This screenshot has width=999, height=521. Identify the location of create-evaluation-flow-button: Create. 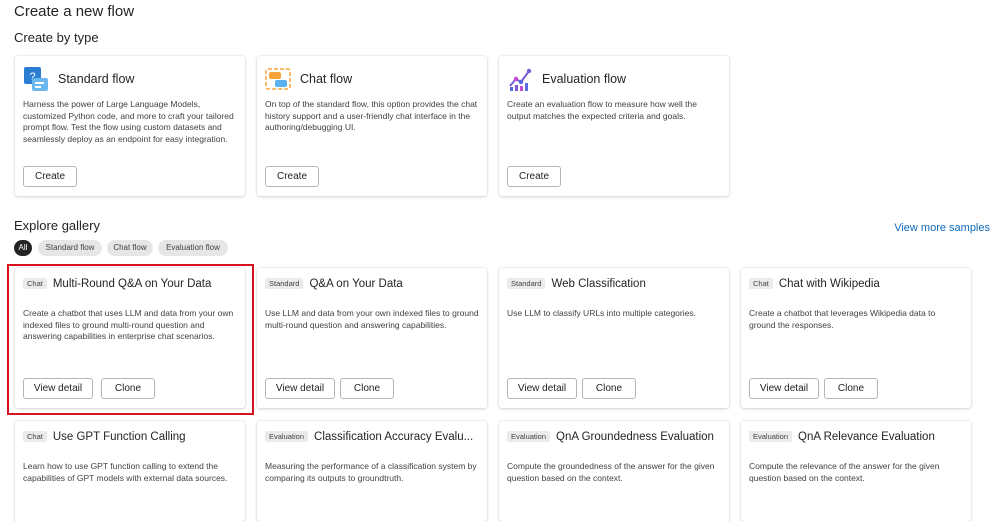
(534, 176).